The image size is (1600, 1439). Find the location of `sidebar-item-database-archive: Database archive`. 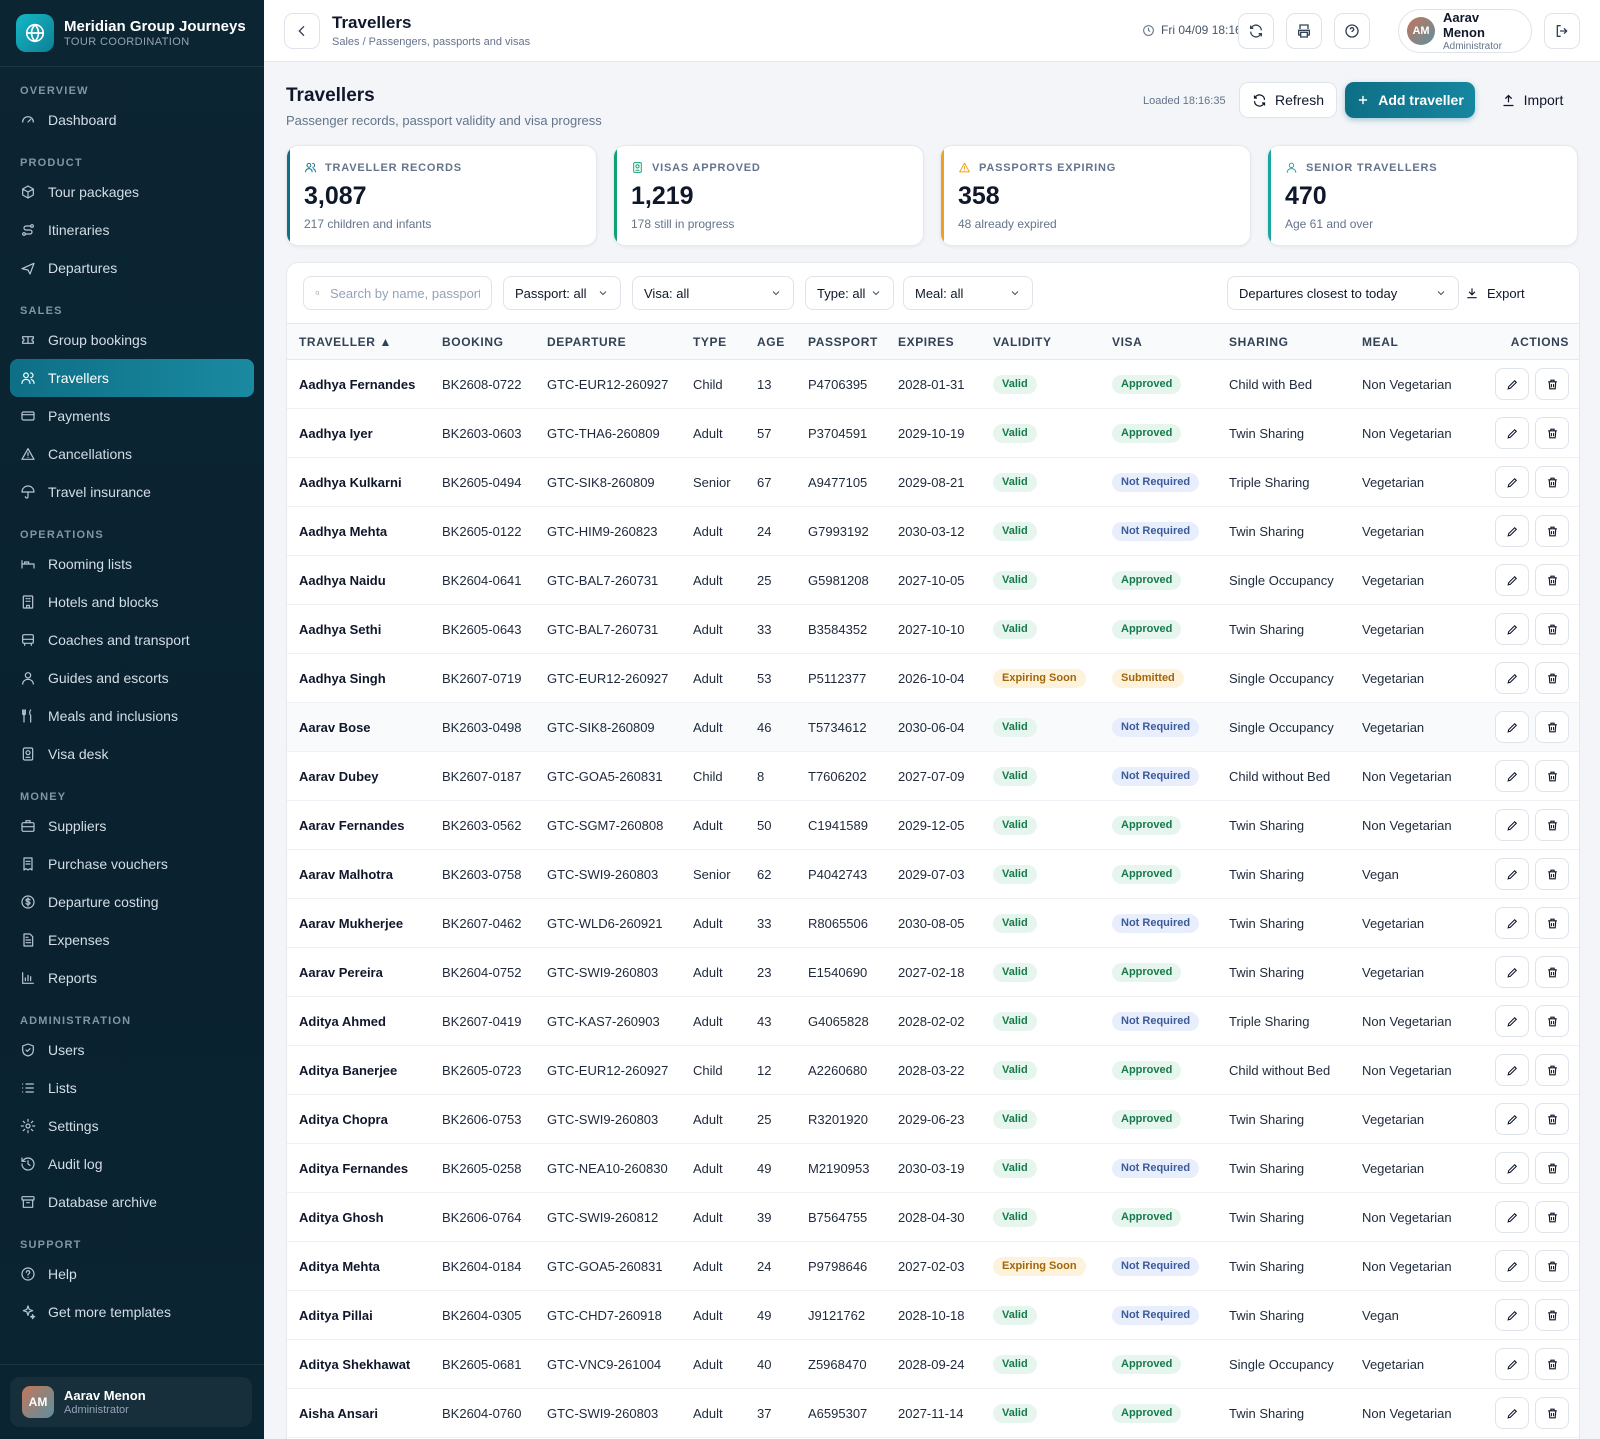

sidebar-item-database-archive: Database archive is located at coordinates (132, 1202).